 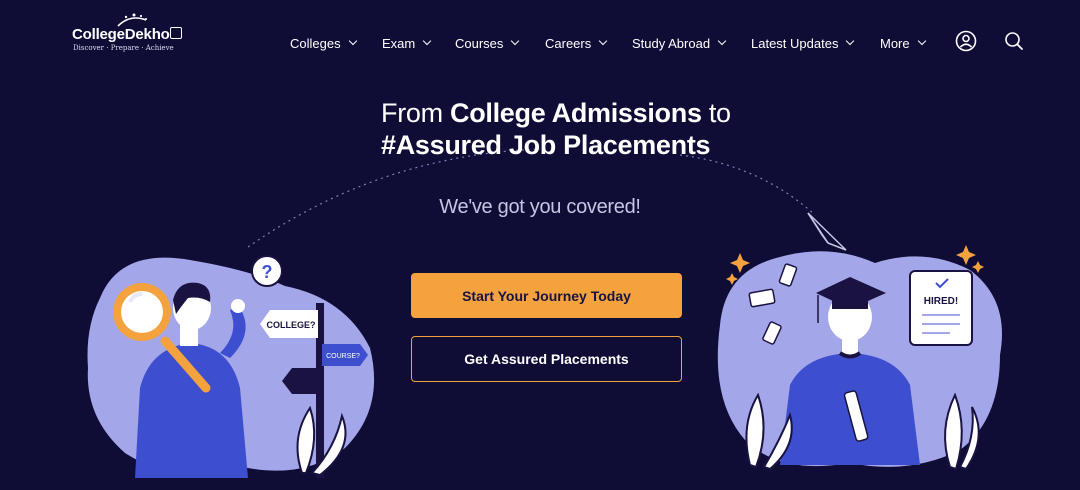 I want to click on student-searching-illustration: ? COLLEGE? COURSE?, so click(x=231, y=366).